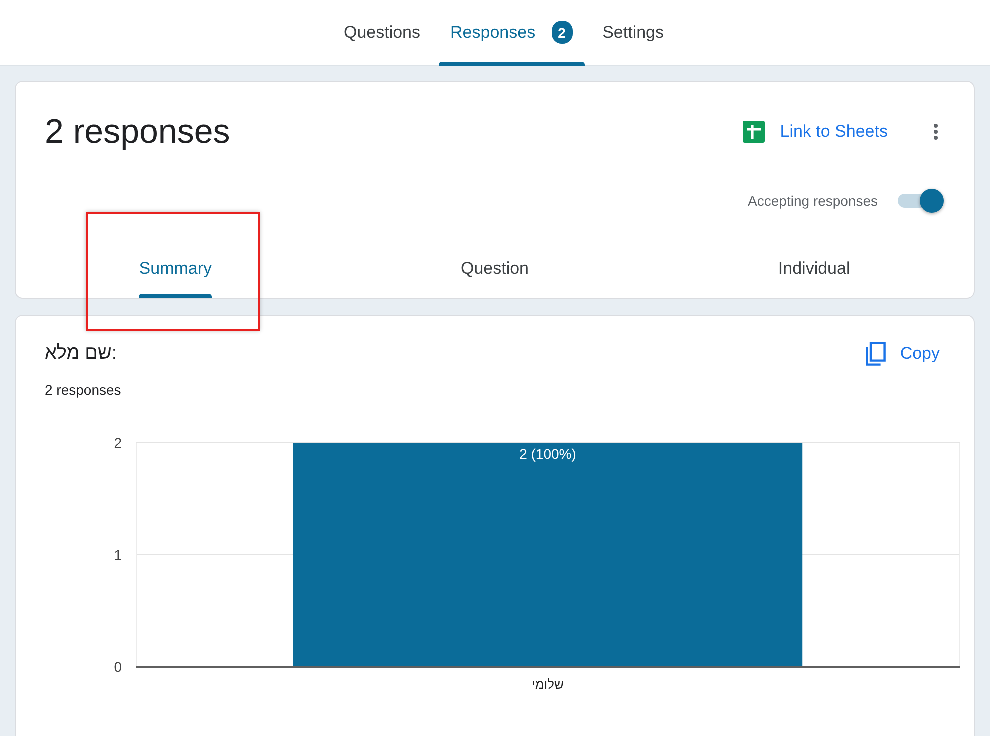  What do you see at coordinates (903, 354) in the screenshot?
I see `copy-button: Copy` at bounding box center [903, 354].